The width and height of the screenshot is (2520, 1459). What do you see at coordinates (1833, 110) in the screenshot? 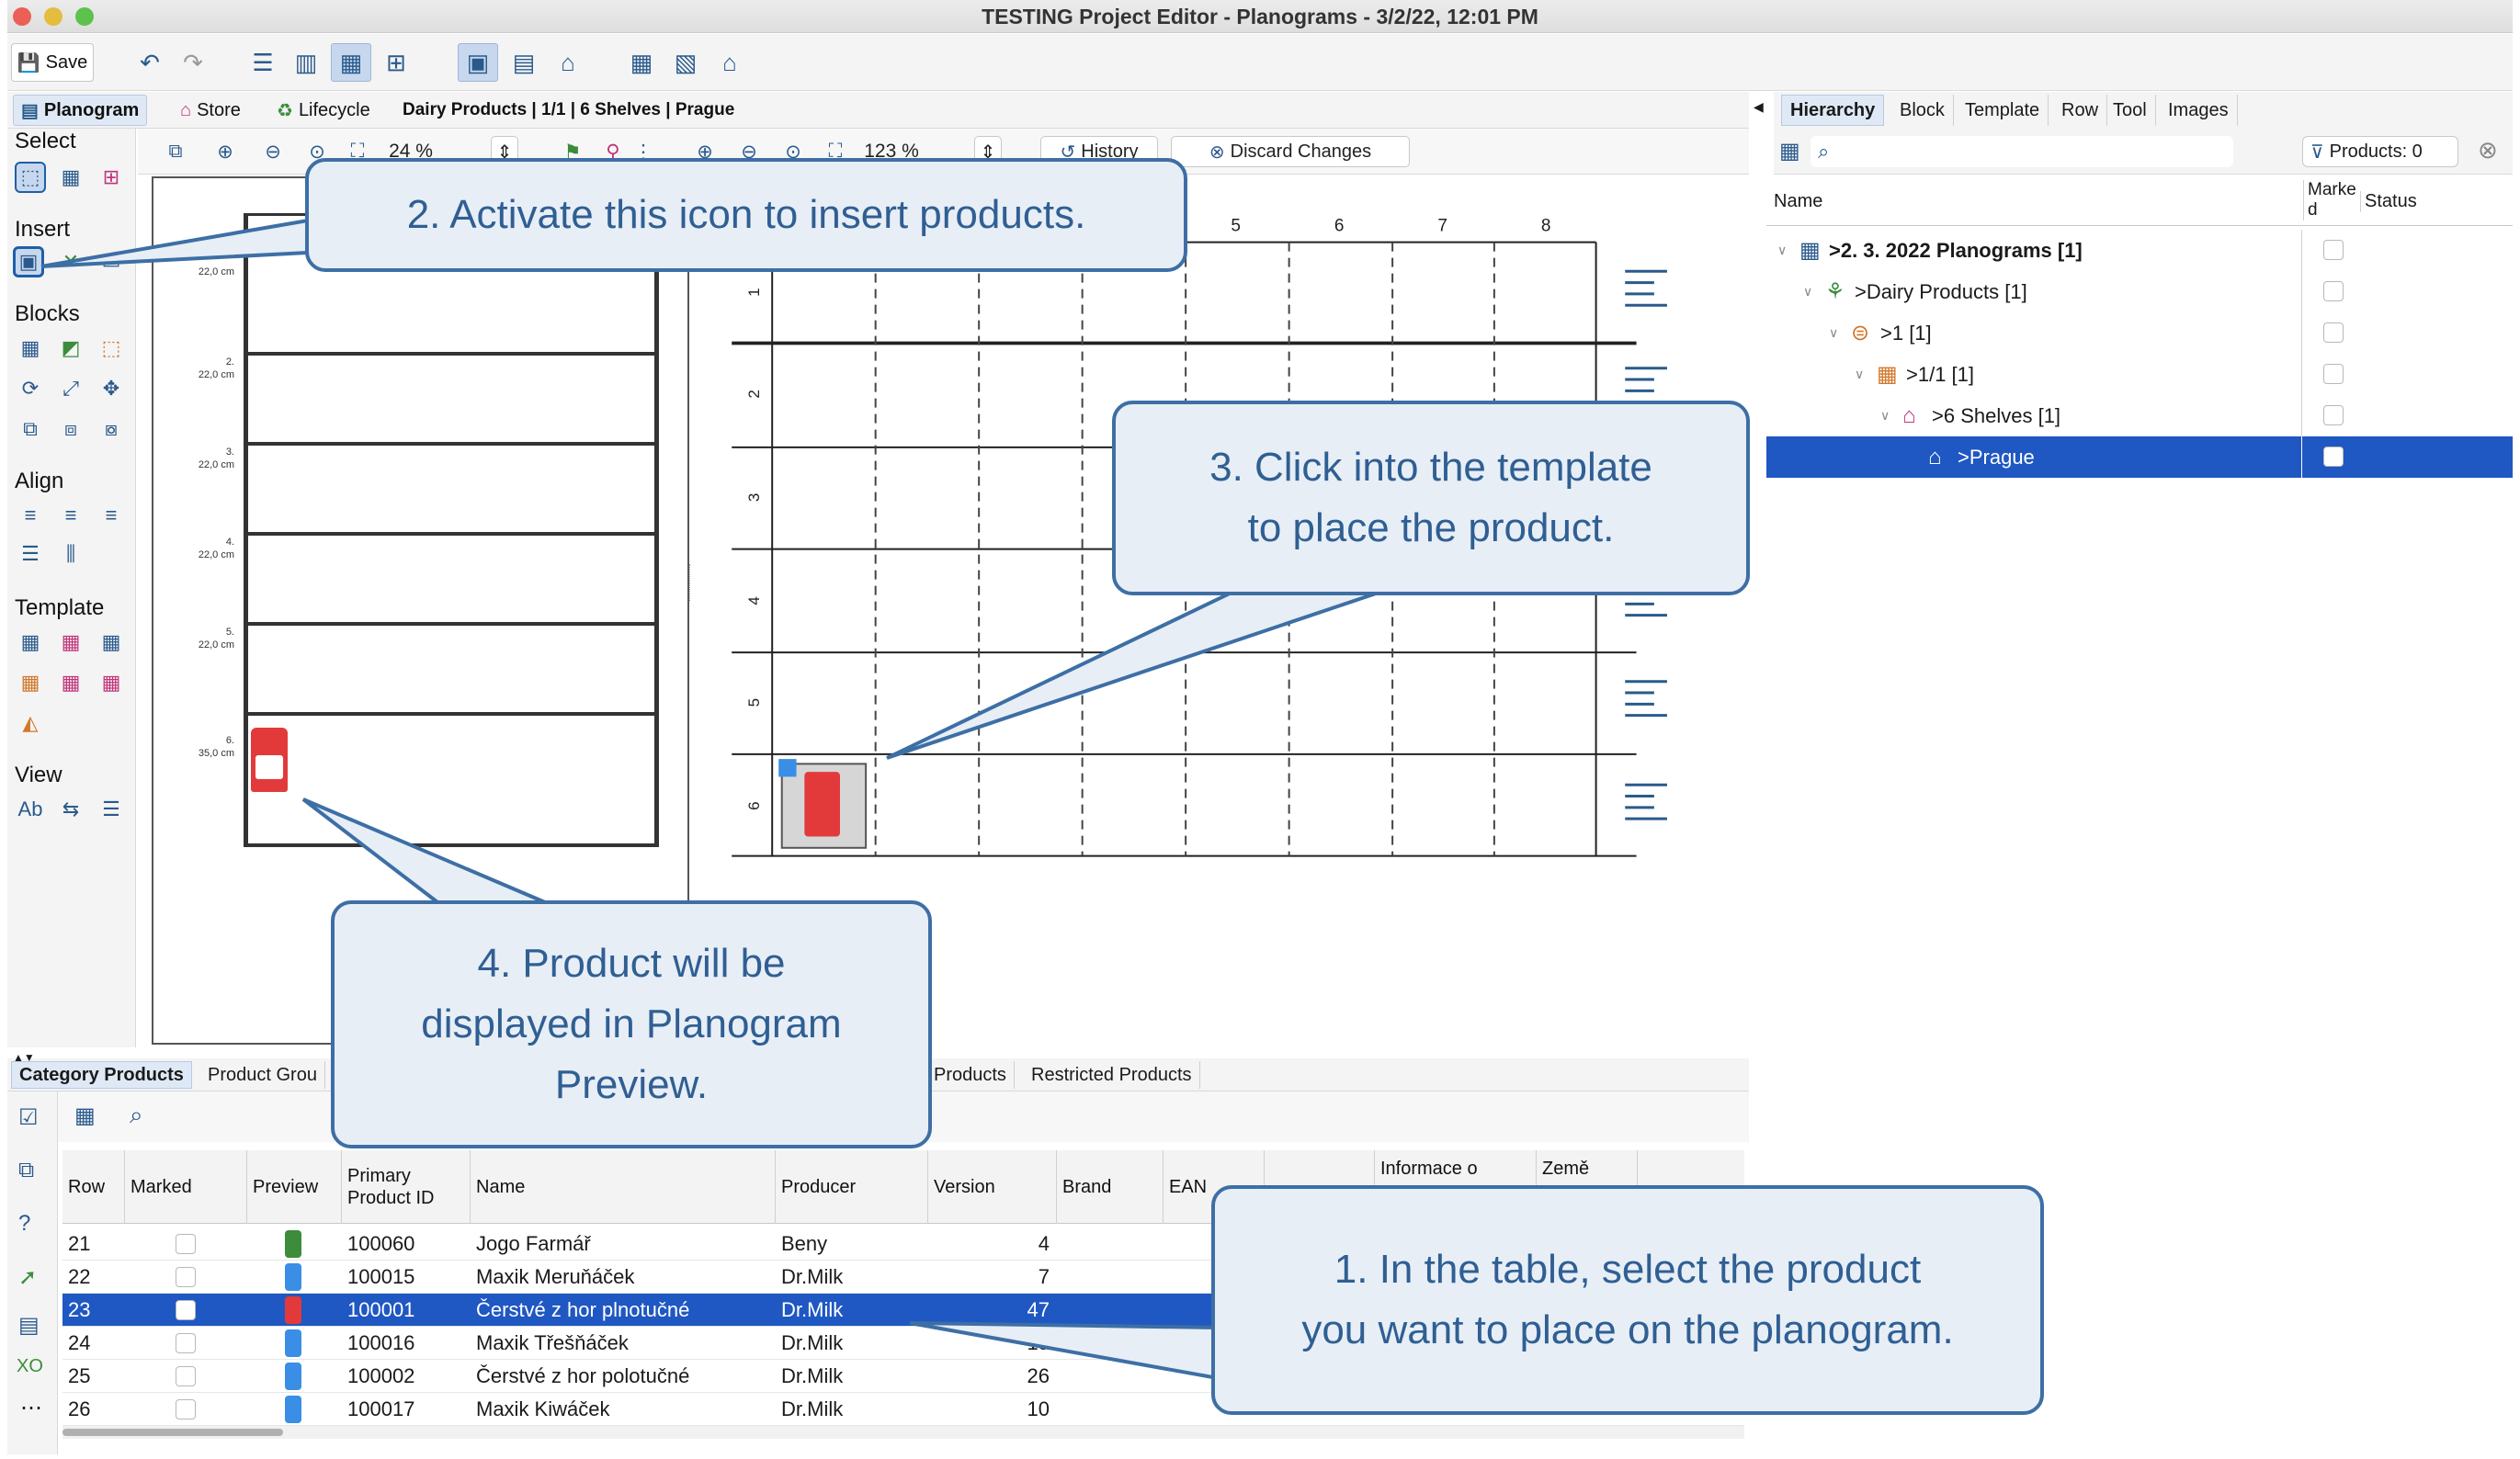
I see `tab-hierarchy: Hierarchy` at bounding box center [1833, 110].